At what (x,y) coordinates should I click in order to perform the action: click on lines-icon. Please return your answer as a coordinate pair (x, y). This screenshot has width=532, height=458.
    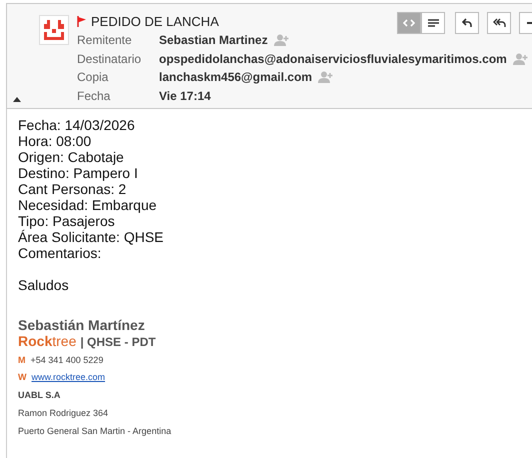
    Looking at the image, I should click on (433, 23).